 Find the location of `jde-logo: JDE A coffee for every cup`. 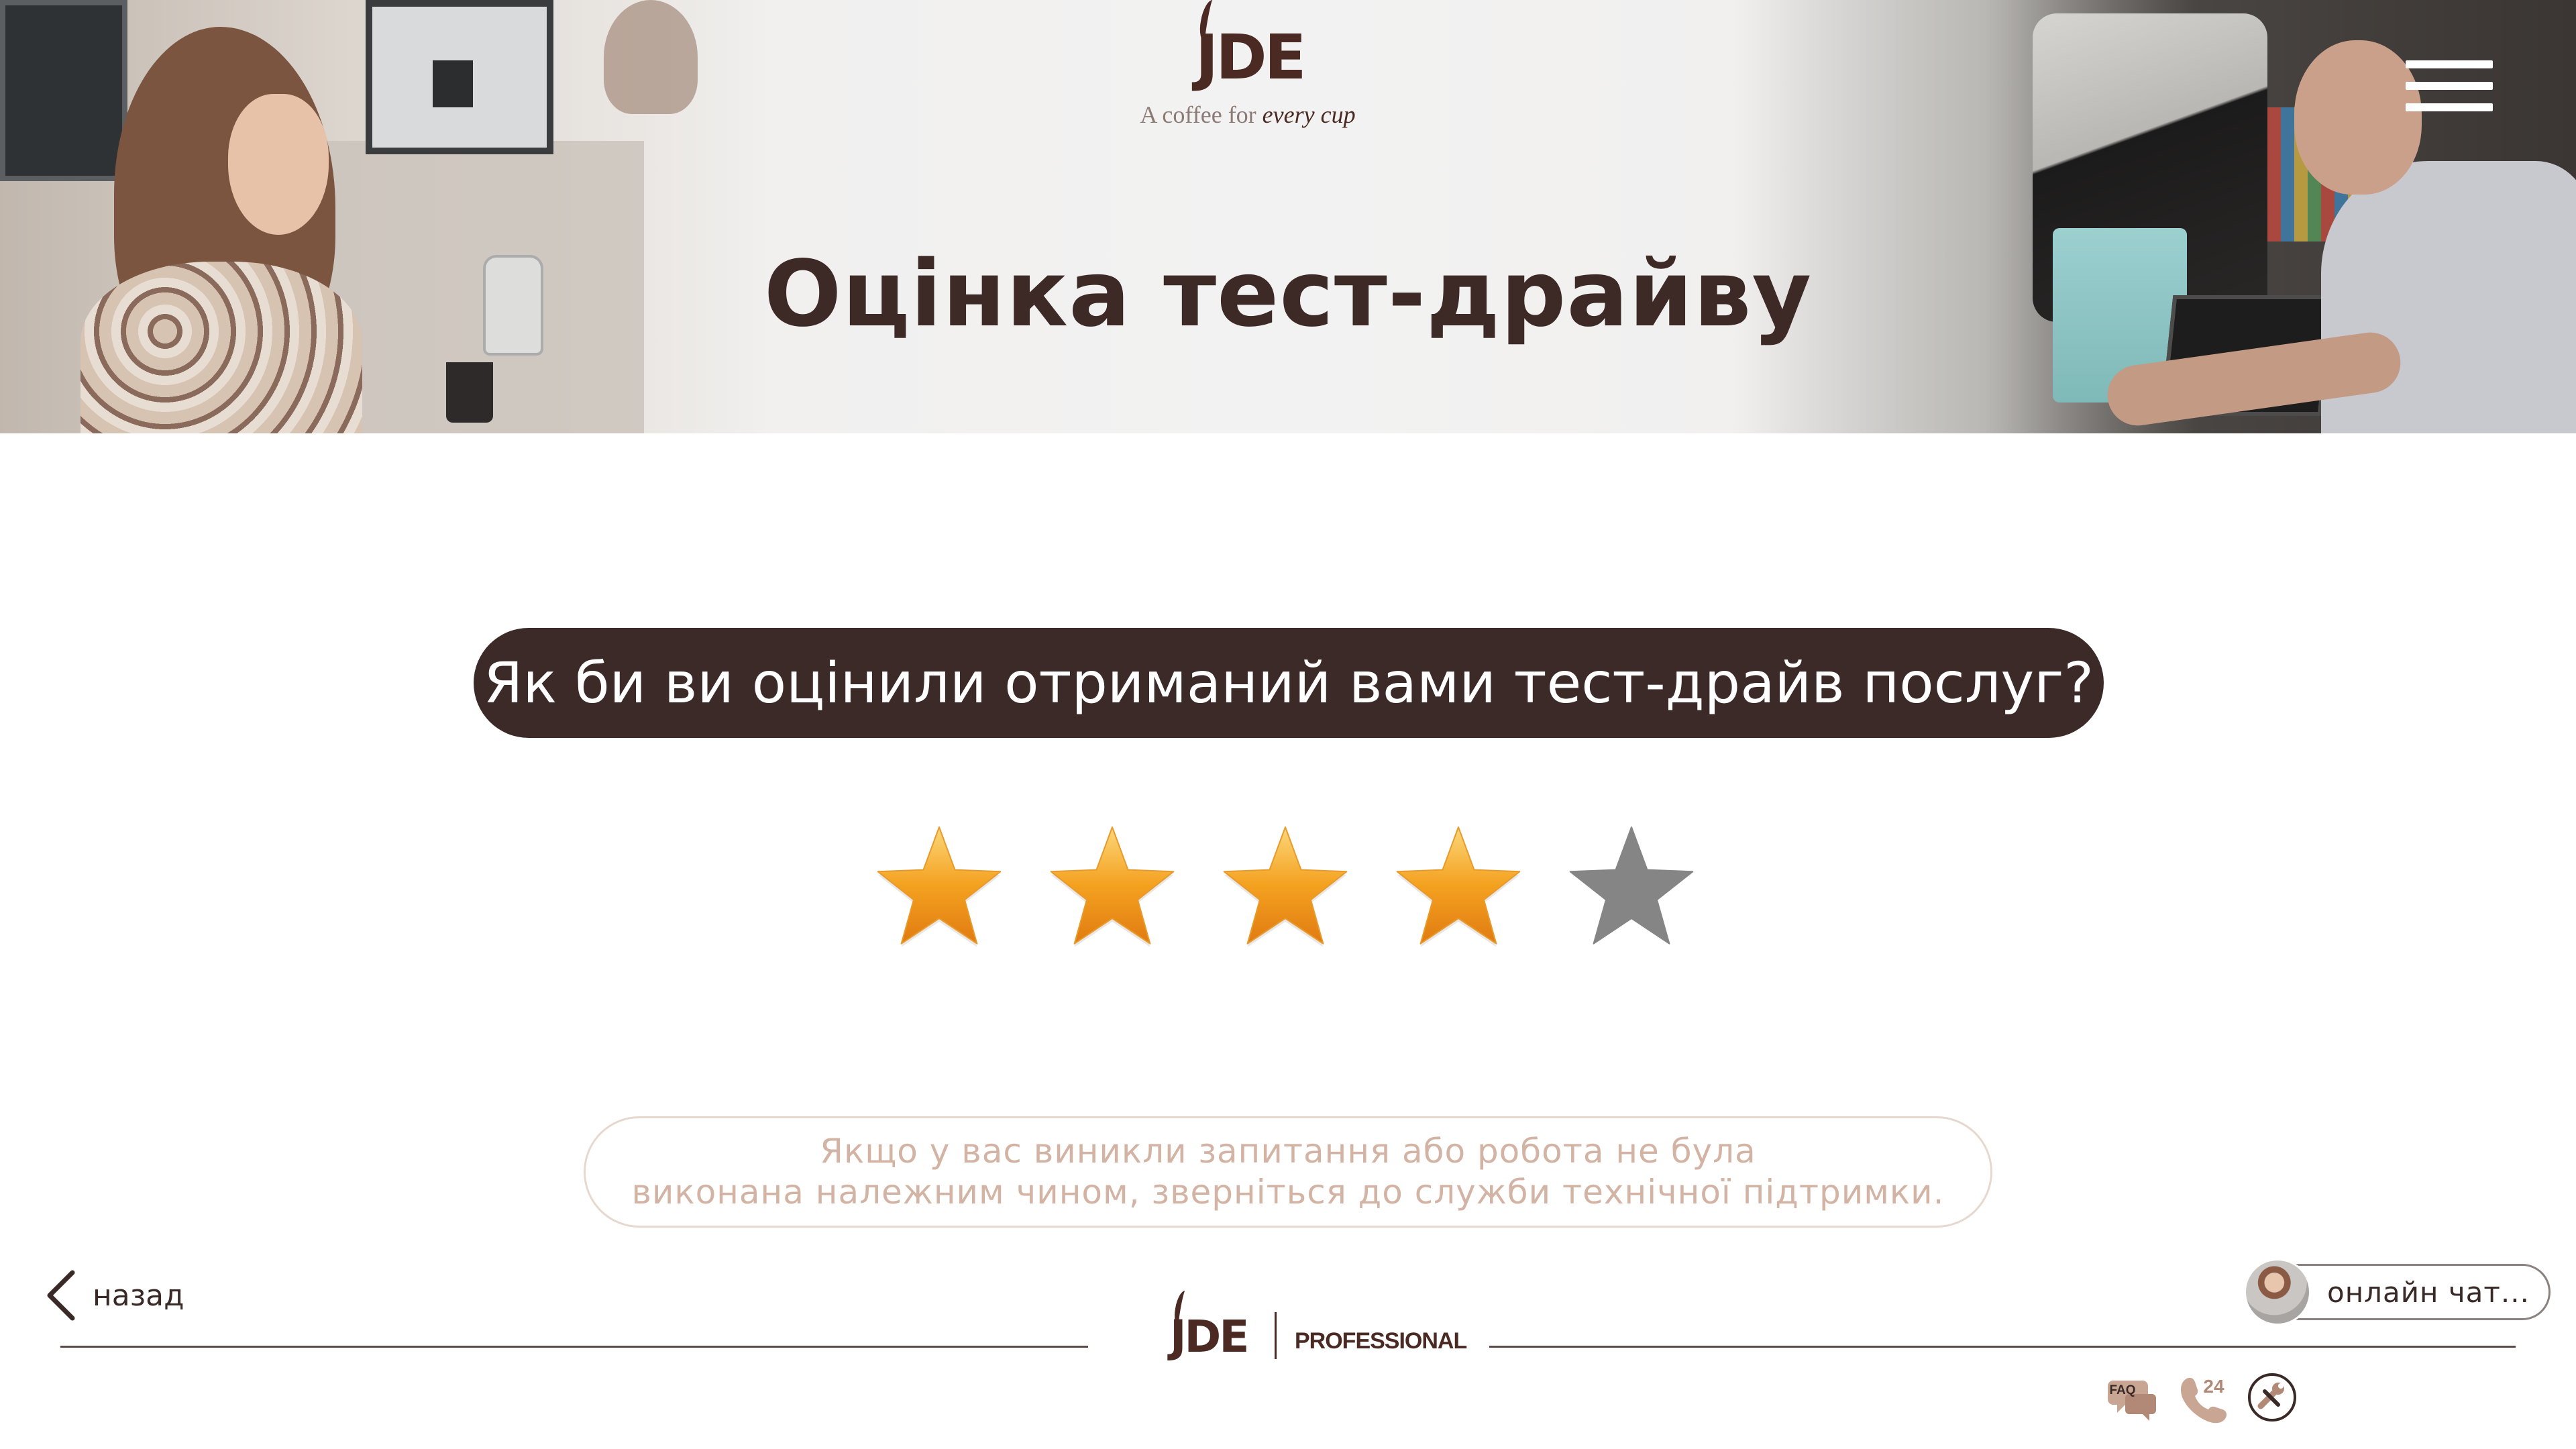

jde-logo: JDE A coffee for every cup is located at coordinates (1245, 67).